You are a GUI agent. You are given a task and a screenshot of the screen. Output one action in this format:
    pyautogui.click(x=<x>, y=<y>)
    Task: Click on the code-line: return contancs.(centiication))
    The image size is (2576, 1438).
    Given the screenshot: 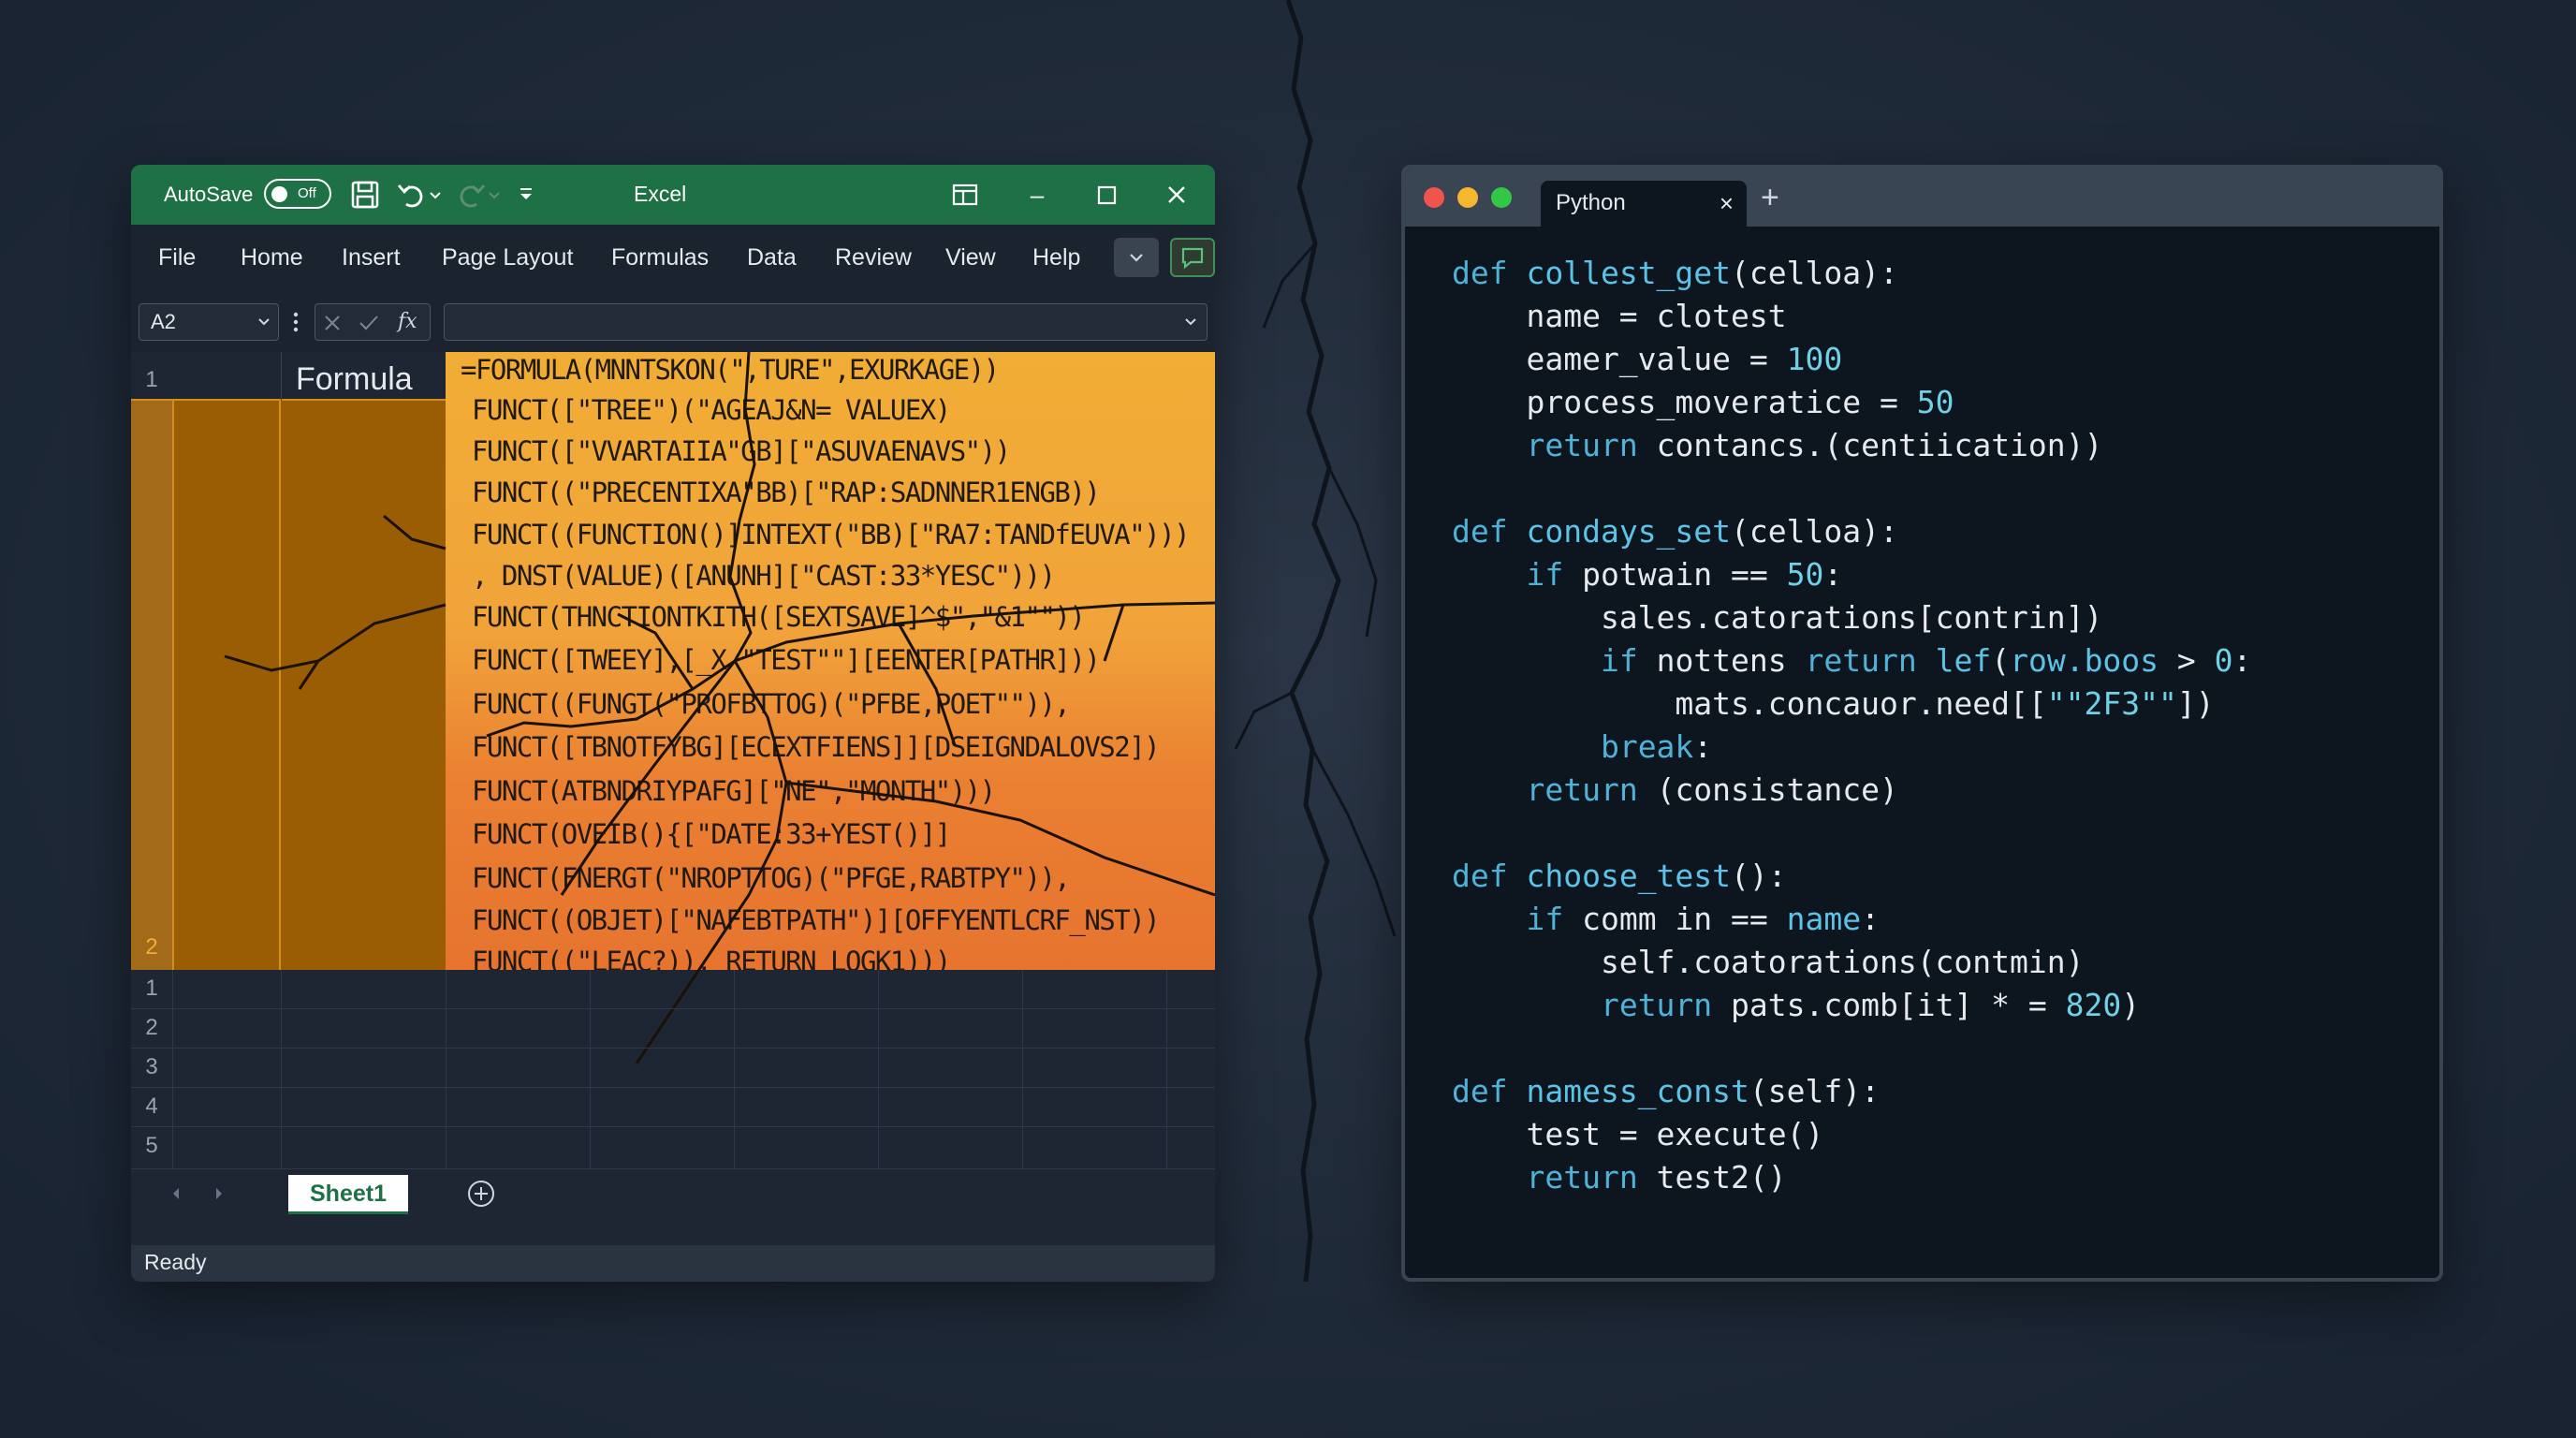 What is the action you would take?
    pyautogui.click(x=1814, y=445)
    